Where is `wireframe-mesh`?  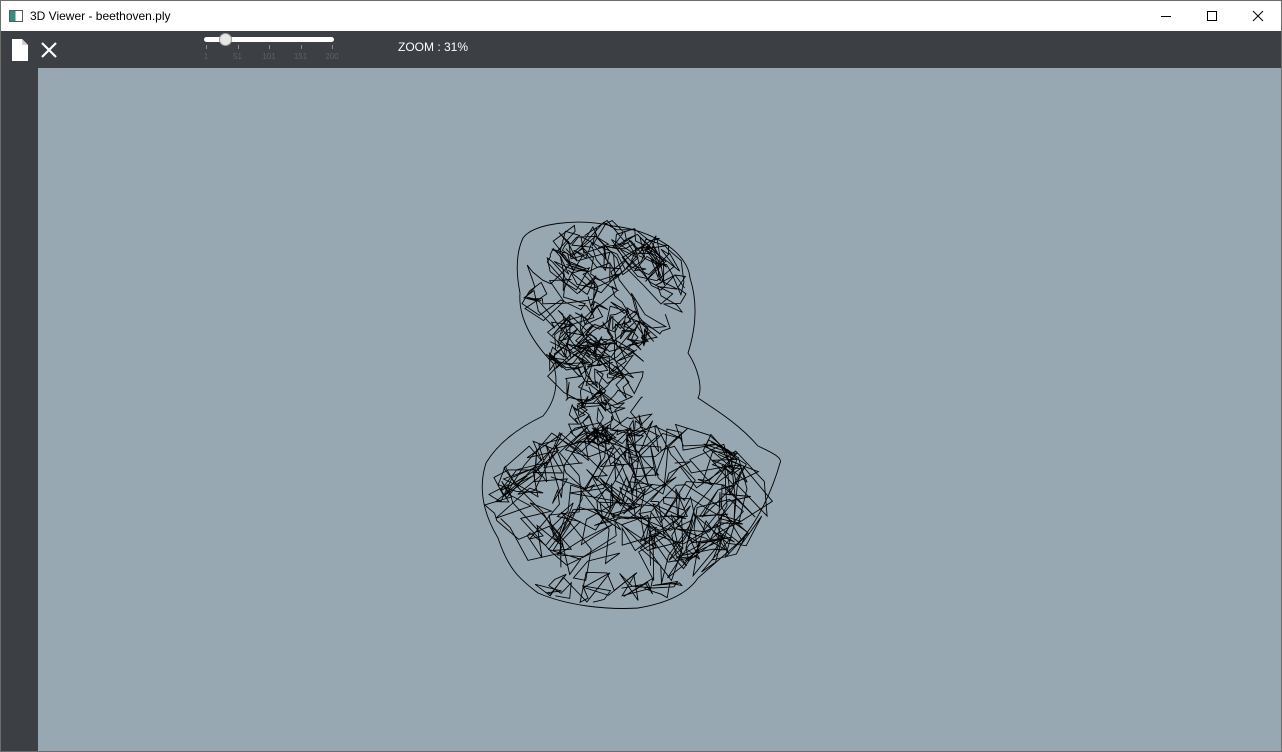
wireframe-mesh is located at coordinates (628, 411).